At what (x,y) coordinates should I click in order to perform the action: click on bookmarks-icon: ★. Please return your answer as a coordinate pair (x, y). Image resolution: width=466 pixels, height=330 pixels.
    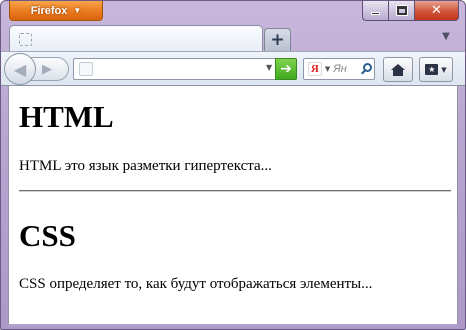
    Looking at the image, I should click on (432, 69).